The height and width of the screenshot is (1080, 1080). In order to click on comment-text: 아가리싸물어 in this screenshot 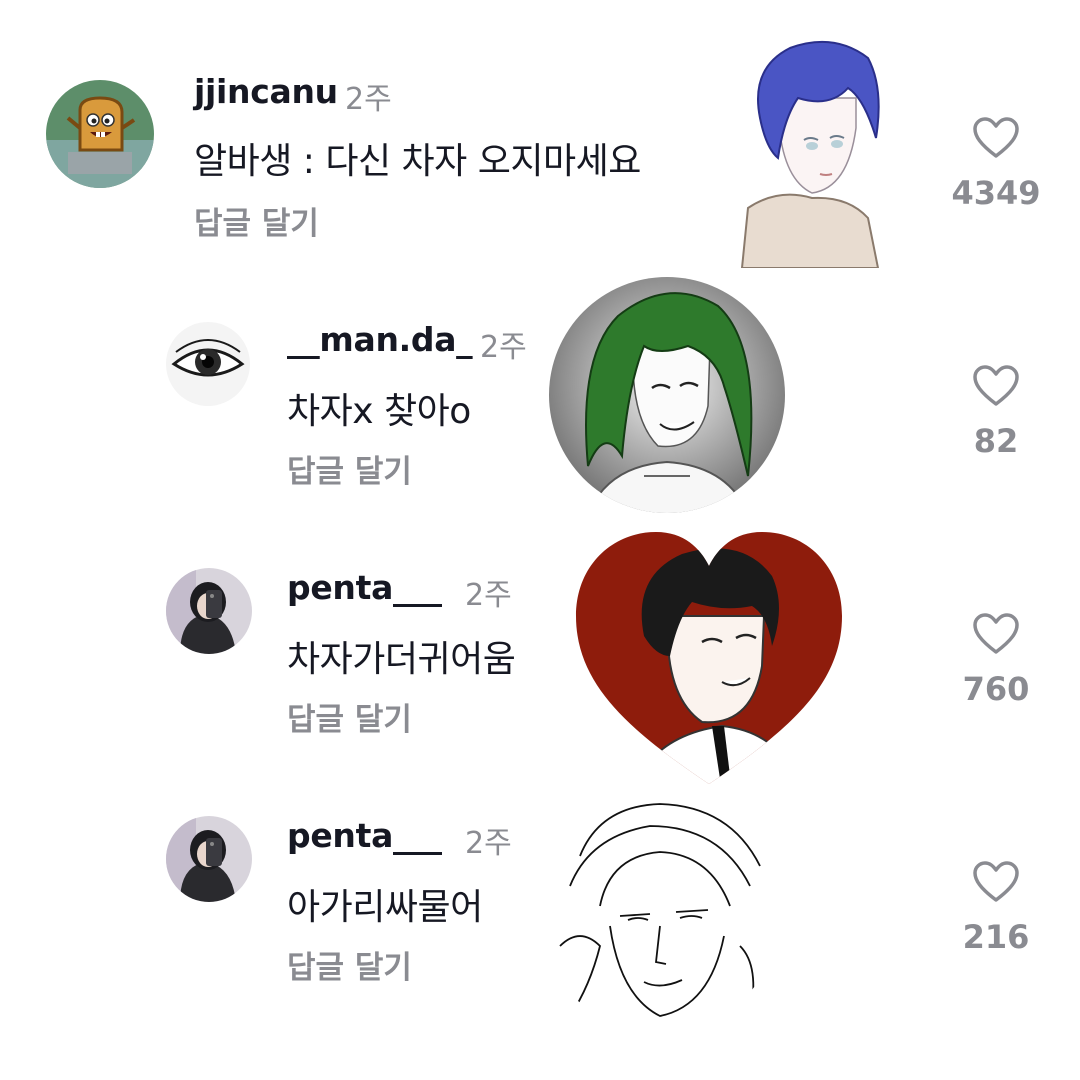, I will do `click(385, 907)`.